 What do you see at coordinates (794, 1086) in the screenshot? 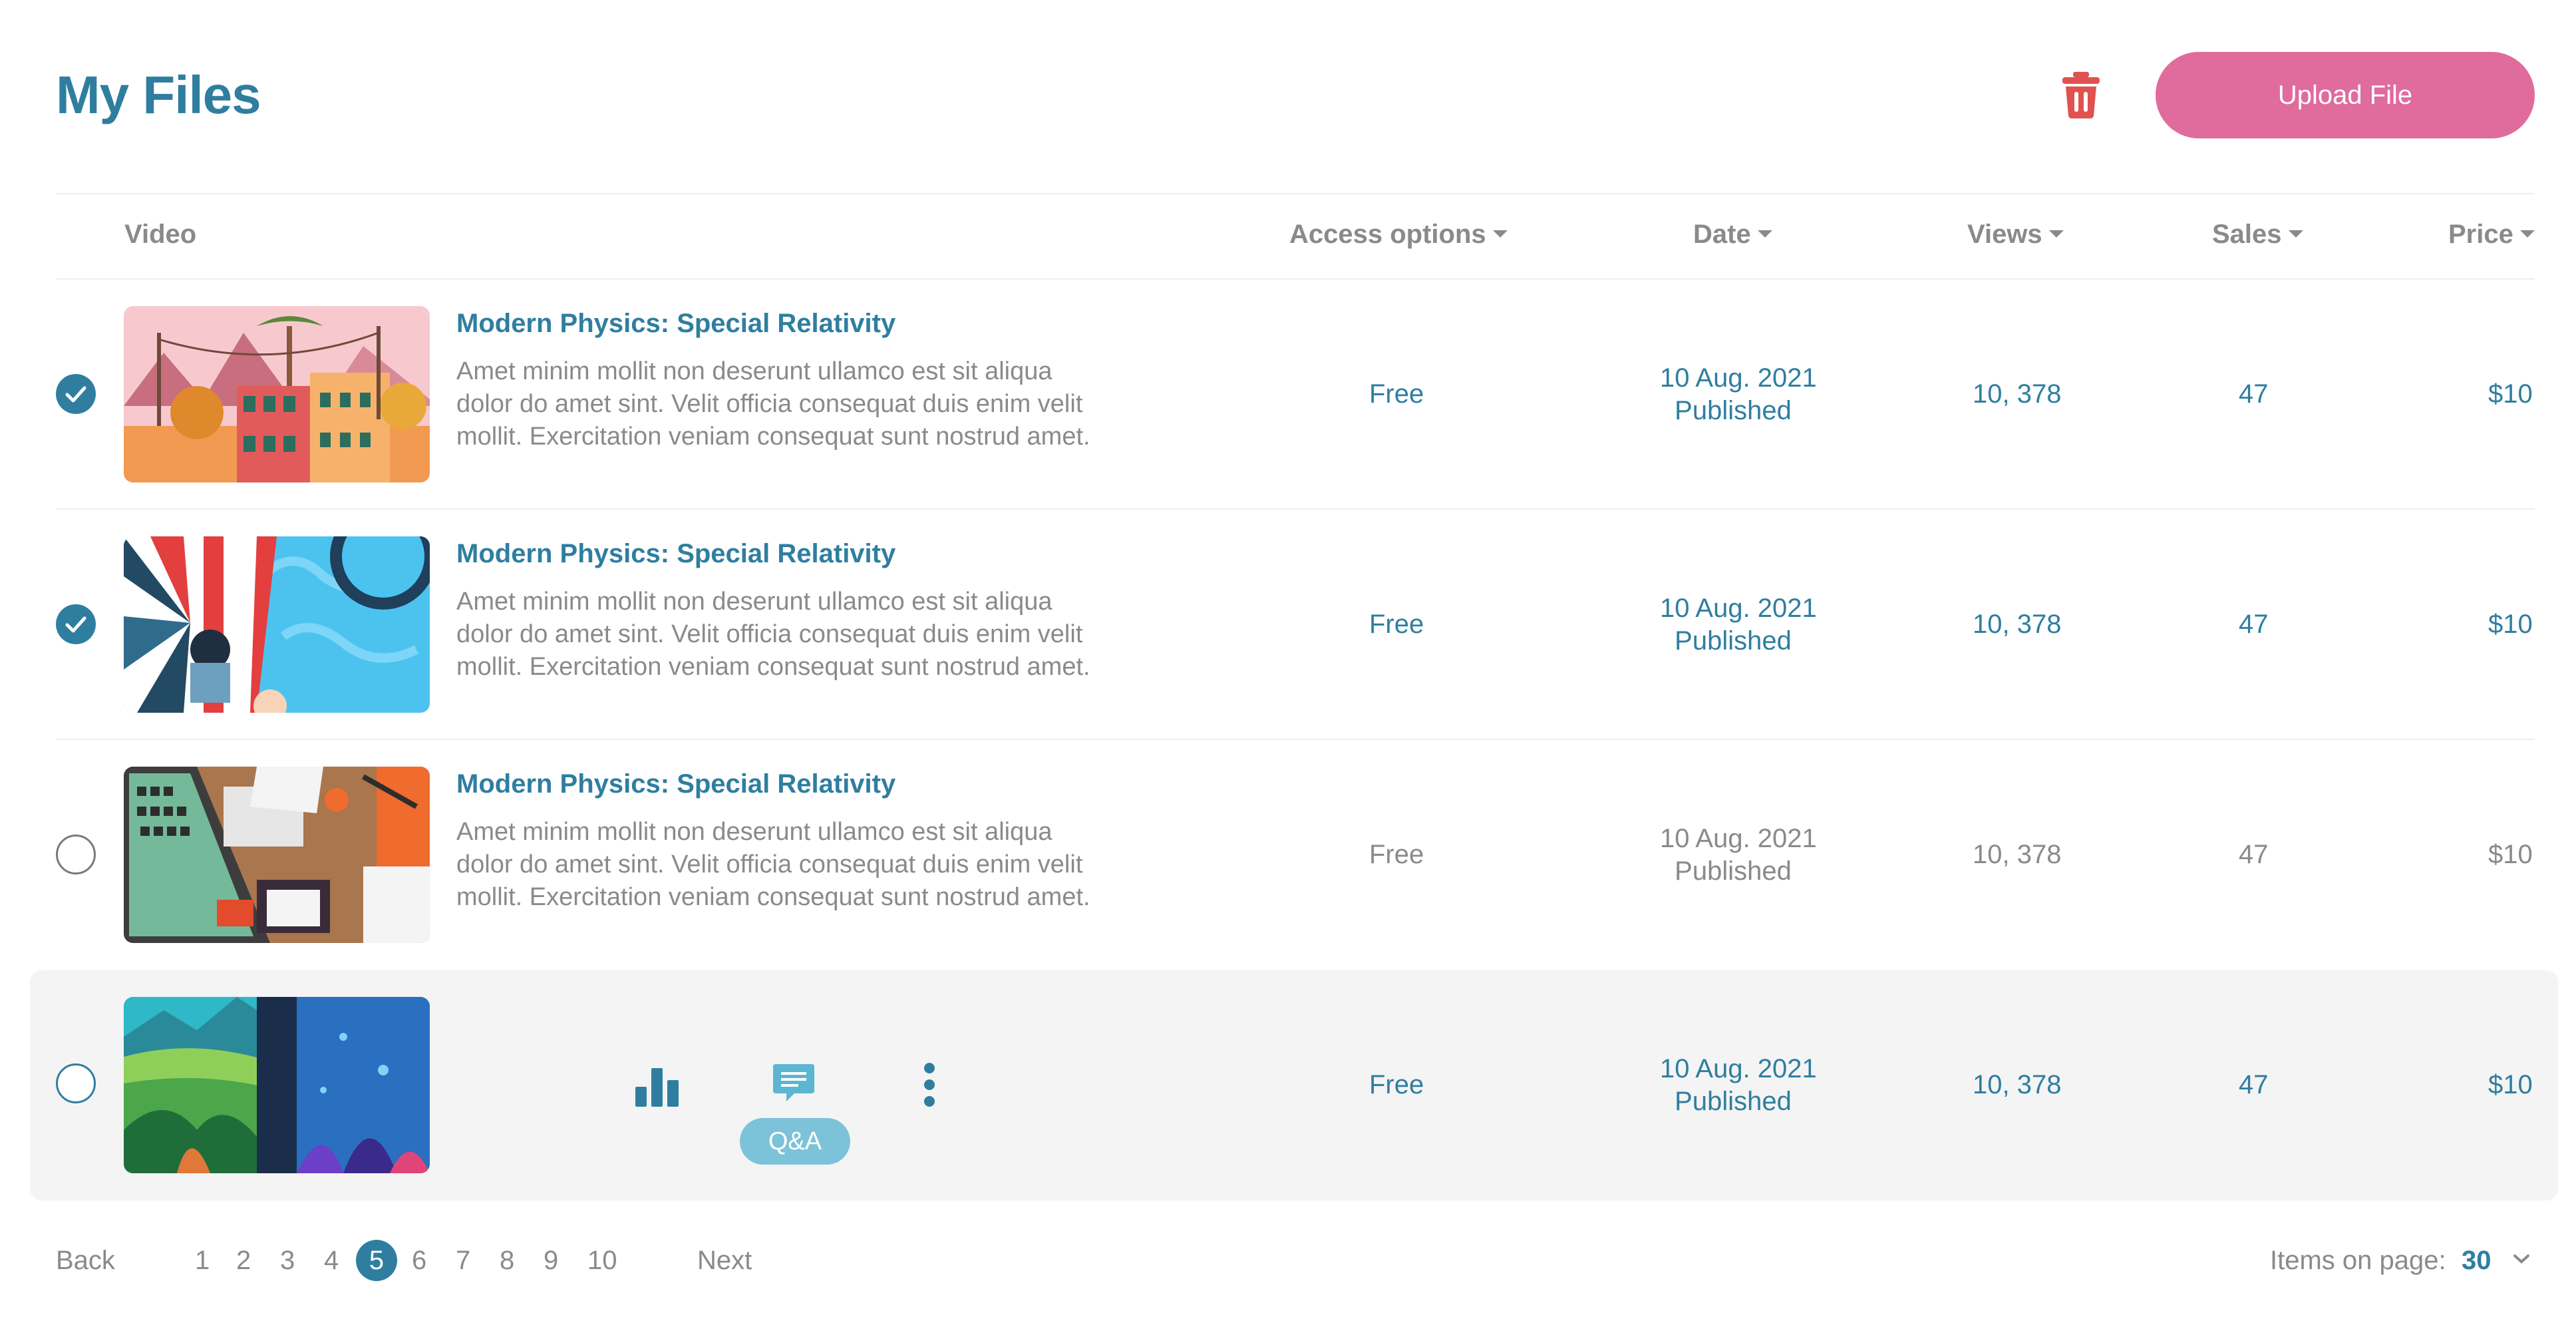
I see `chat-icon` at bounding box center [794, 1086].